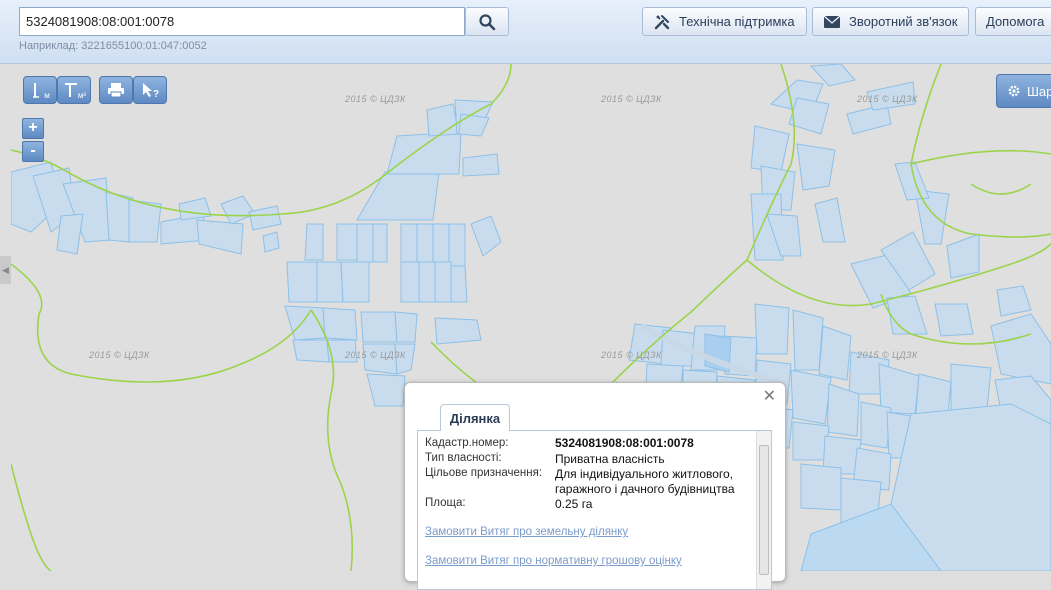 Image resolution: width=1051 pixels, height=590 pixels. Describe the element at coordinates (467, 443) in the screenshot. I see `cadastral-number-label: Кадастр.номер:` at that location.